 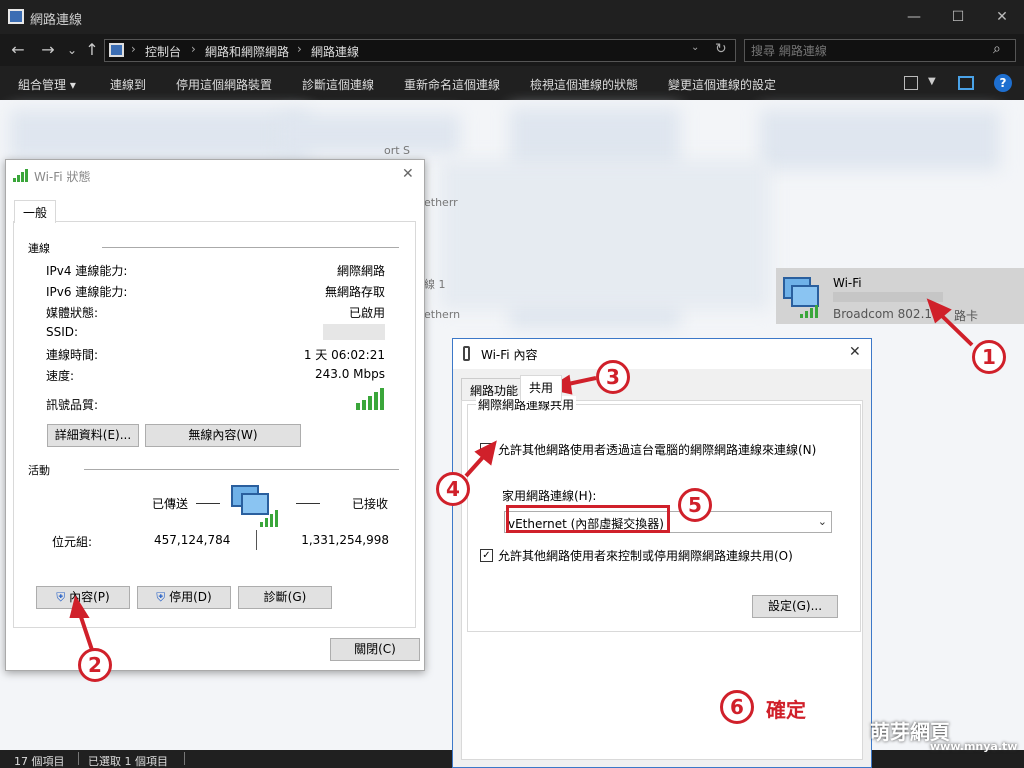 I want to click on watermark-url: www.mnya.tw, so click(x=974, y=746).